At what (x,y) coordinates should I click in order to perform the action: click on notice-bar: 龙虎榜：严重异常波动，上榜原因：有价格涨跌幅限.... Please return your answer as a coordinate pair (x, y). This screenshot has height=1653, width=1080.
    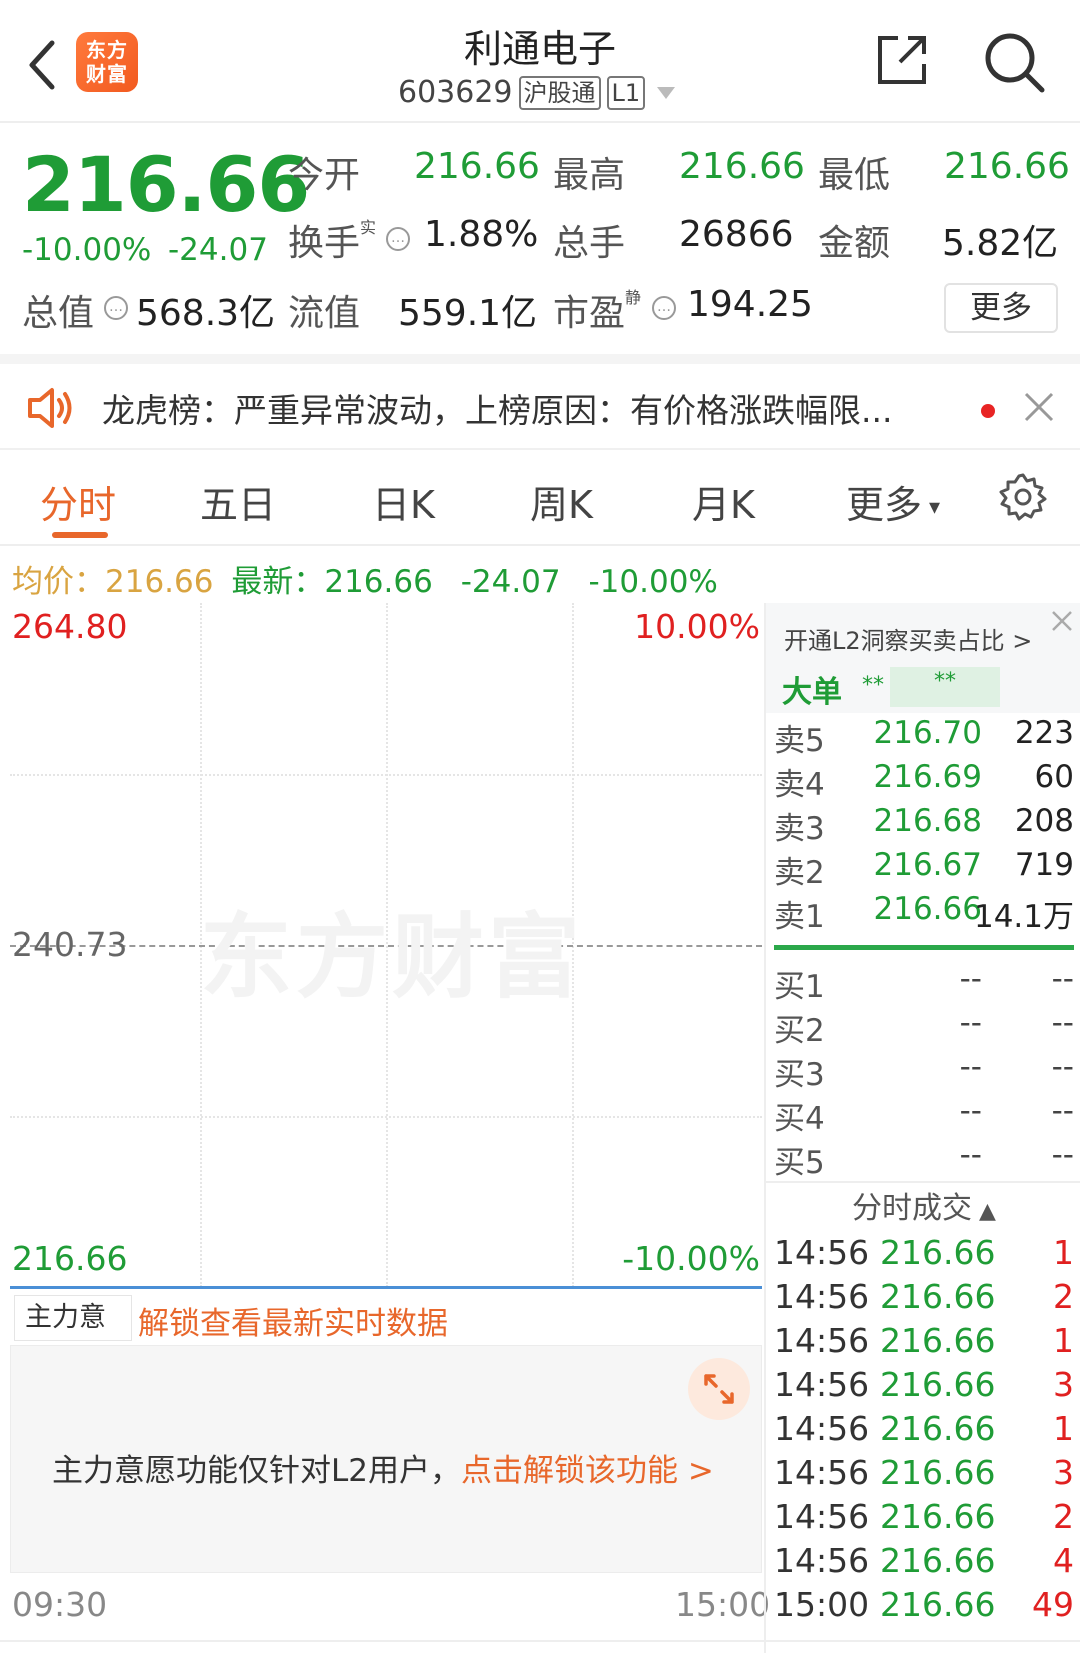
    Looking at the image, I should click on (540, 402).